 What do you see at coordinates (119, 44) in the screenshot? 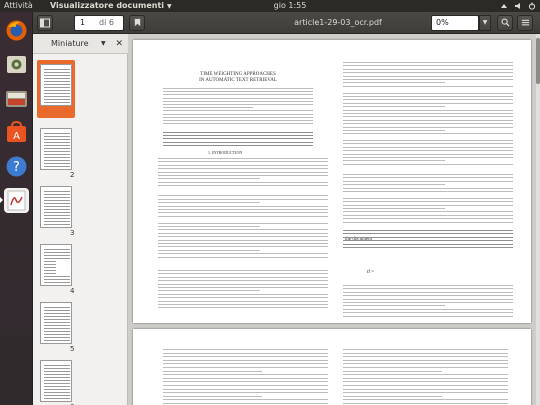
I see `close-icon: ✕` at bounding box center [119, 44].